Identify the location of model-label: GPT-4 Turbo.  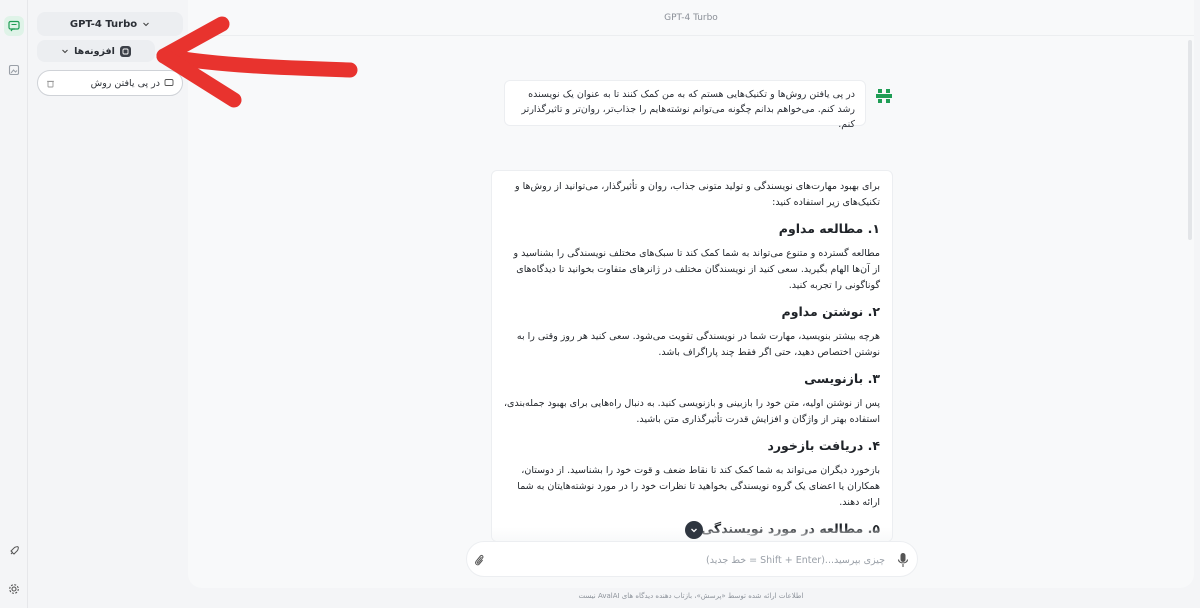
(103, 24).